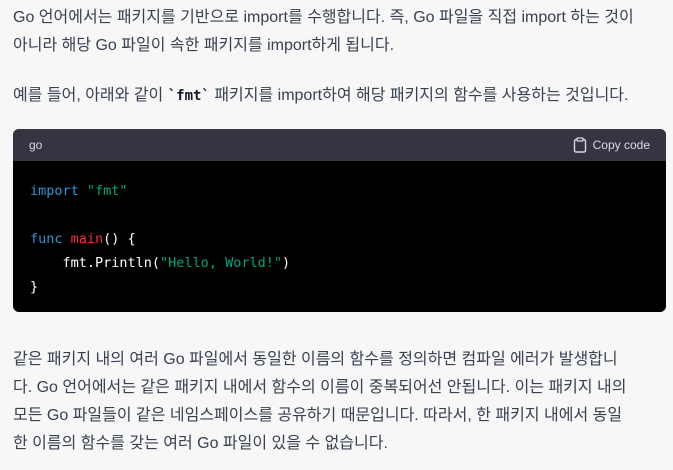 This screenshot has height=470, width=673. Describe the element at coordinates (119, 239) in the screenshot. I see `code-punctuation: () {` at that location.